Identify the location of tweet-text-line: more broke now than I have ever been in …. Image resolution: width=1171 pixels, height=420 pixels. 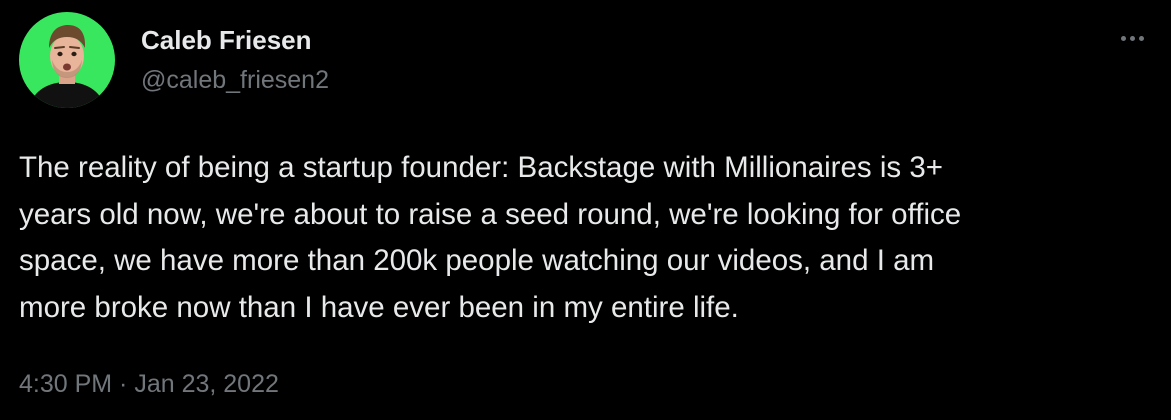
(379, 307).